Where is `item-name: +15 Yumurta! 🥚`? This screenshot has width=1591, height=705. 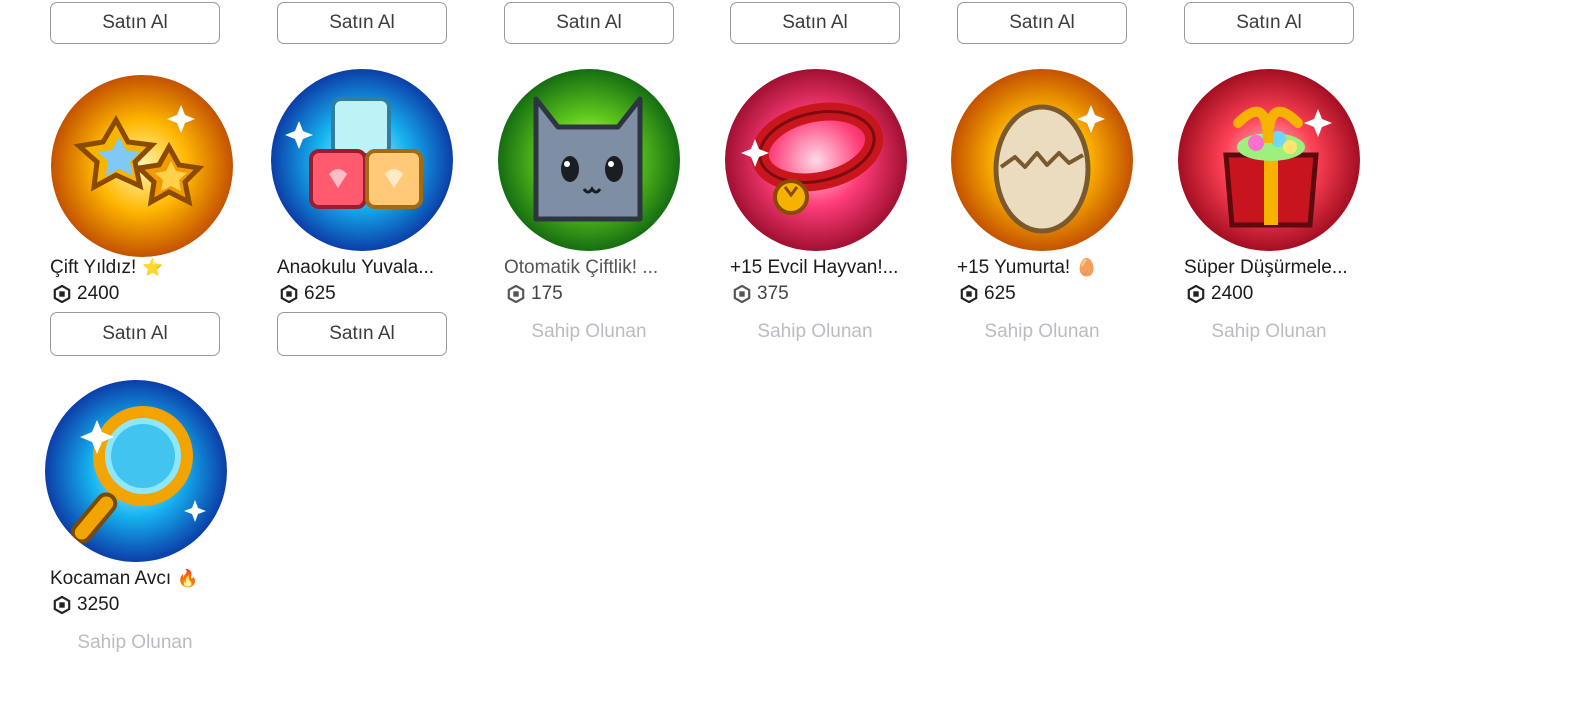 item-name: +15 Yumurta! 🥚 is located at coordinates (1027, 268).